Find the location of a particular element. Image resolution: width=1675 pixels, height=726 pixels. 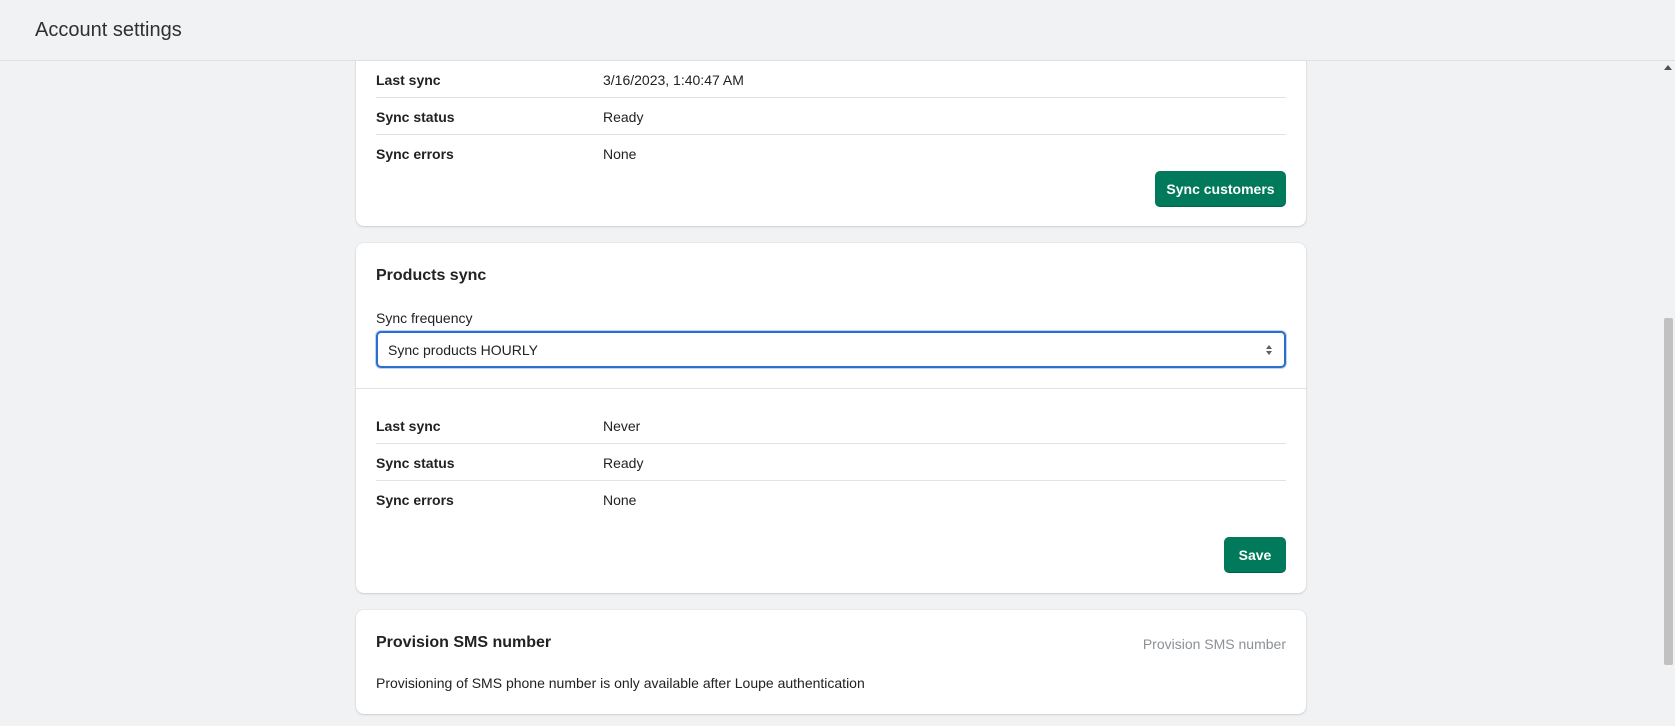

scroll-up-arrow-icon is located at coordinates (1668, 68).